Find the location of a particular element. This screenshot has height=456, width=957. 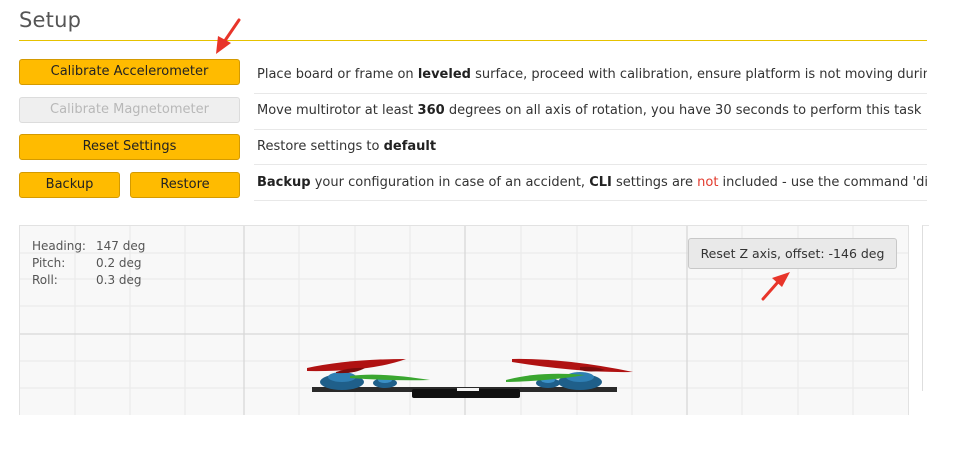

heading-value: 147 deg is located at coordinates (121, 246).